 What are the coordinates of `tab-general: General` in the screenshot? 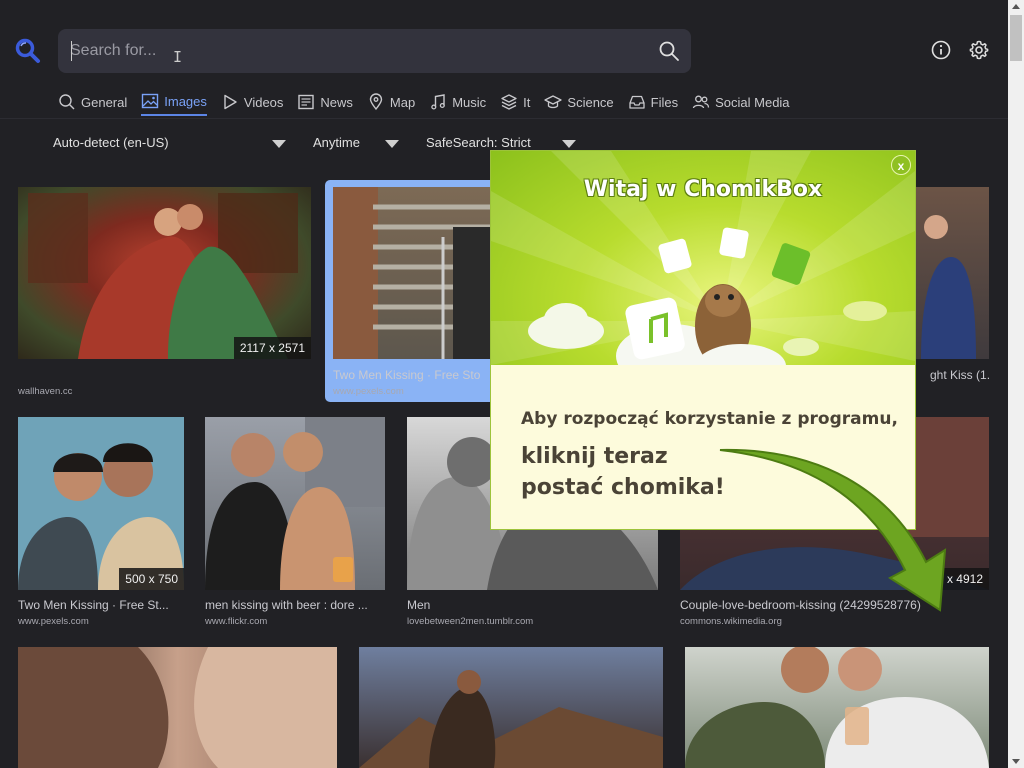 It's located at (92, 102).